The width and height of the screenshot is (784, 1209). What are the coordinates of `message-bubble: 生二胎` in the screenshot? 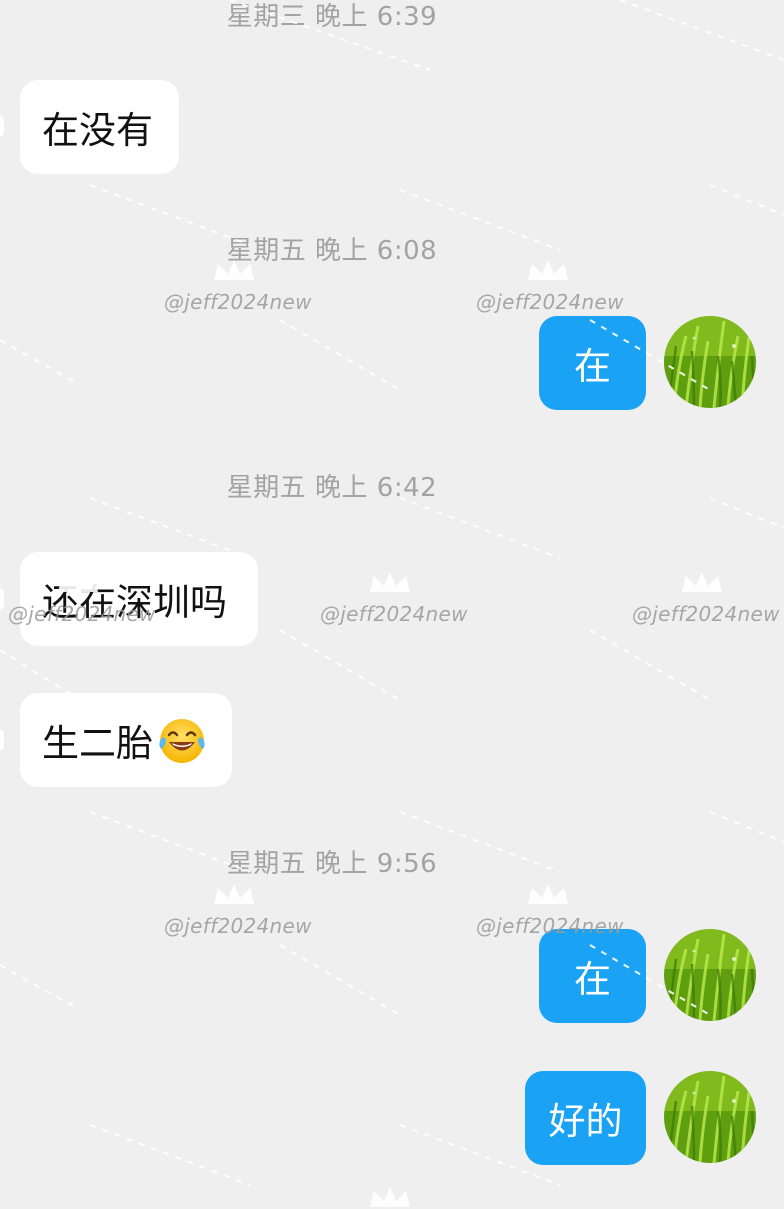 It's located at (126, 740).